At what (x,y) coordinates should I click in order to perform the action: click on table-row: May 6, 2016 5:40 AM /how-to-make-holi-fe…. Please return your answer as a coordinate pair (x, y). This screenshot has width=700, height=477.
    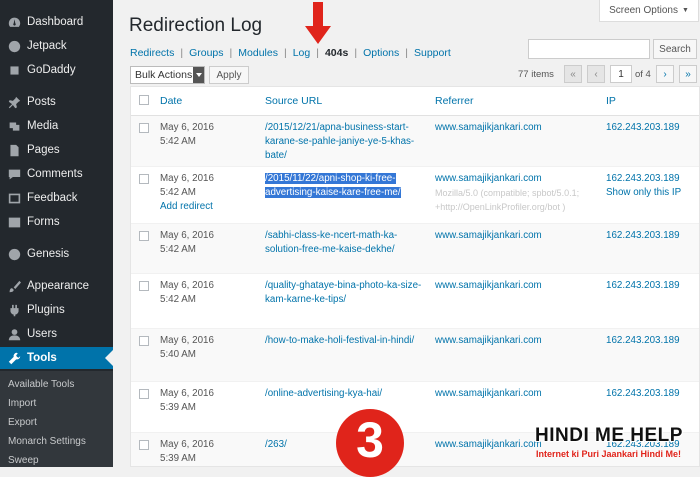
    Looking at the image, I should click on (415, 355).